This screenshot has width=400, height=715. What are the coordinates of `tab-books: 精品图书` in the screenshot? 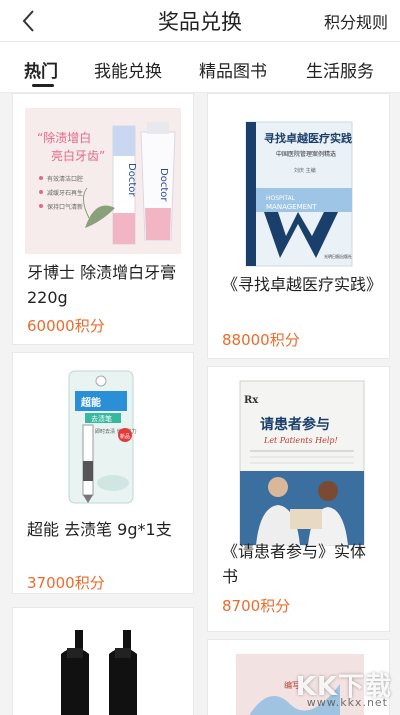 It's located at (233, 69).